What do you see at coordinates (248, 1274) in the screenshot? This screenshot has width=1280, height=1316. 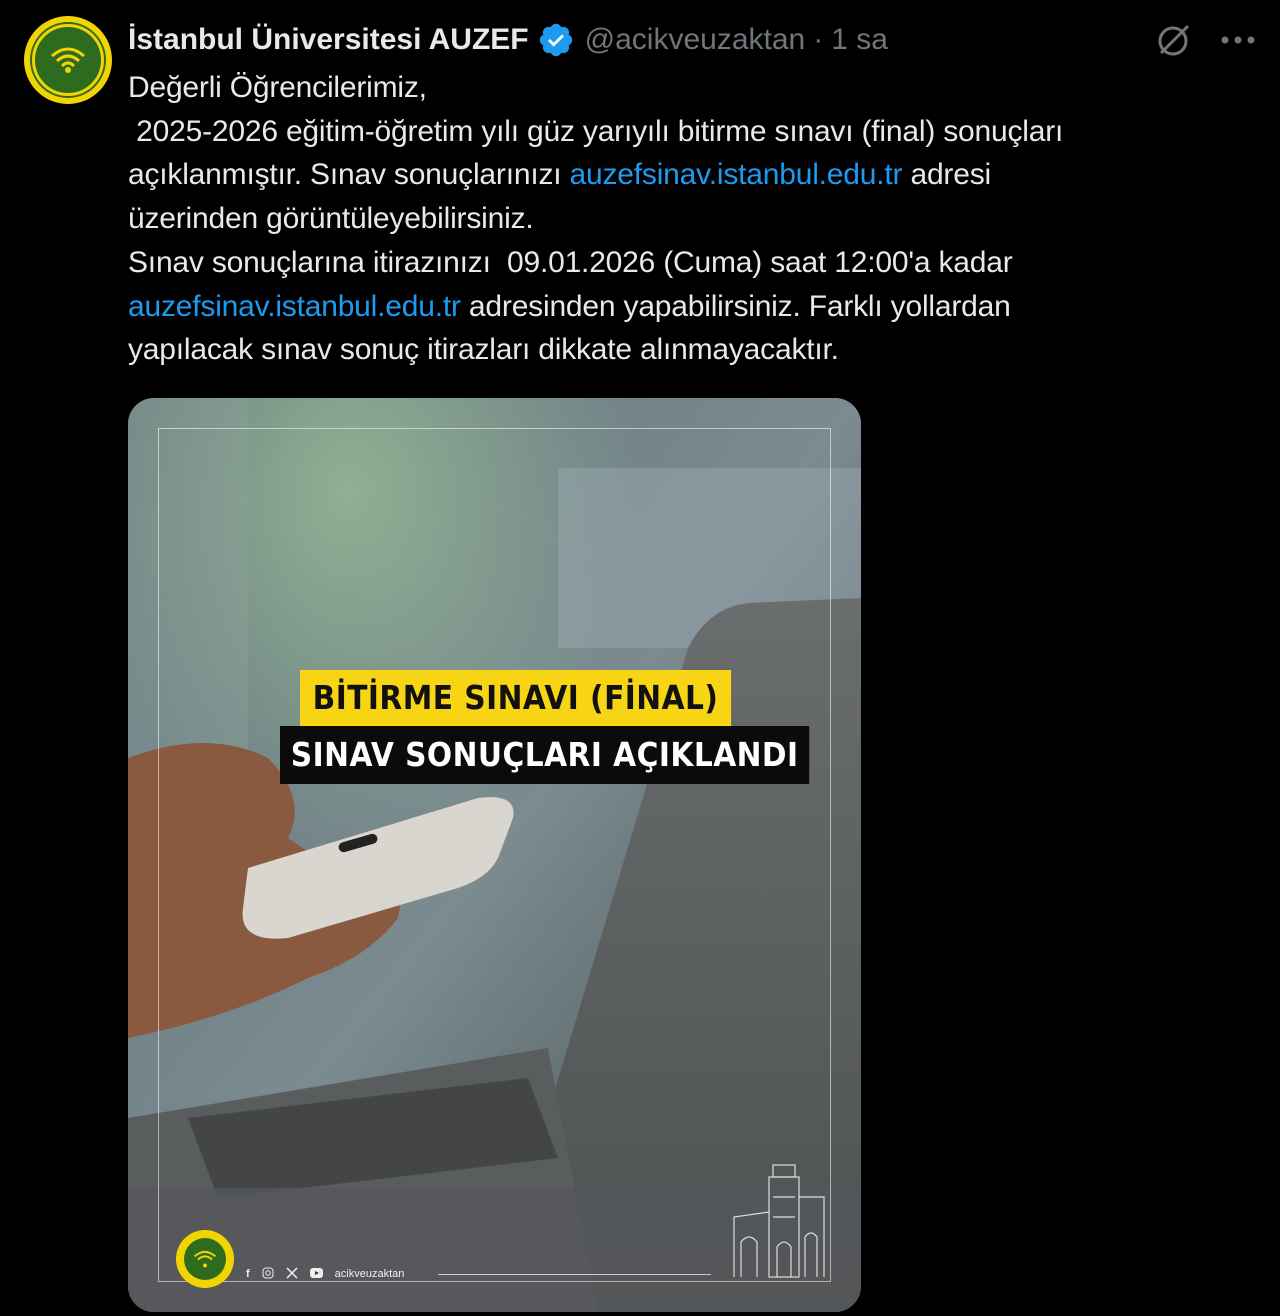 I see `facebook-icon: f` at bounding box center [248, 1274].